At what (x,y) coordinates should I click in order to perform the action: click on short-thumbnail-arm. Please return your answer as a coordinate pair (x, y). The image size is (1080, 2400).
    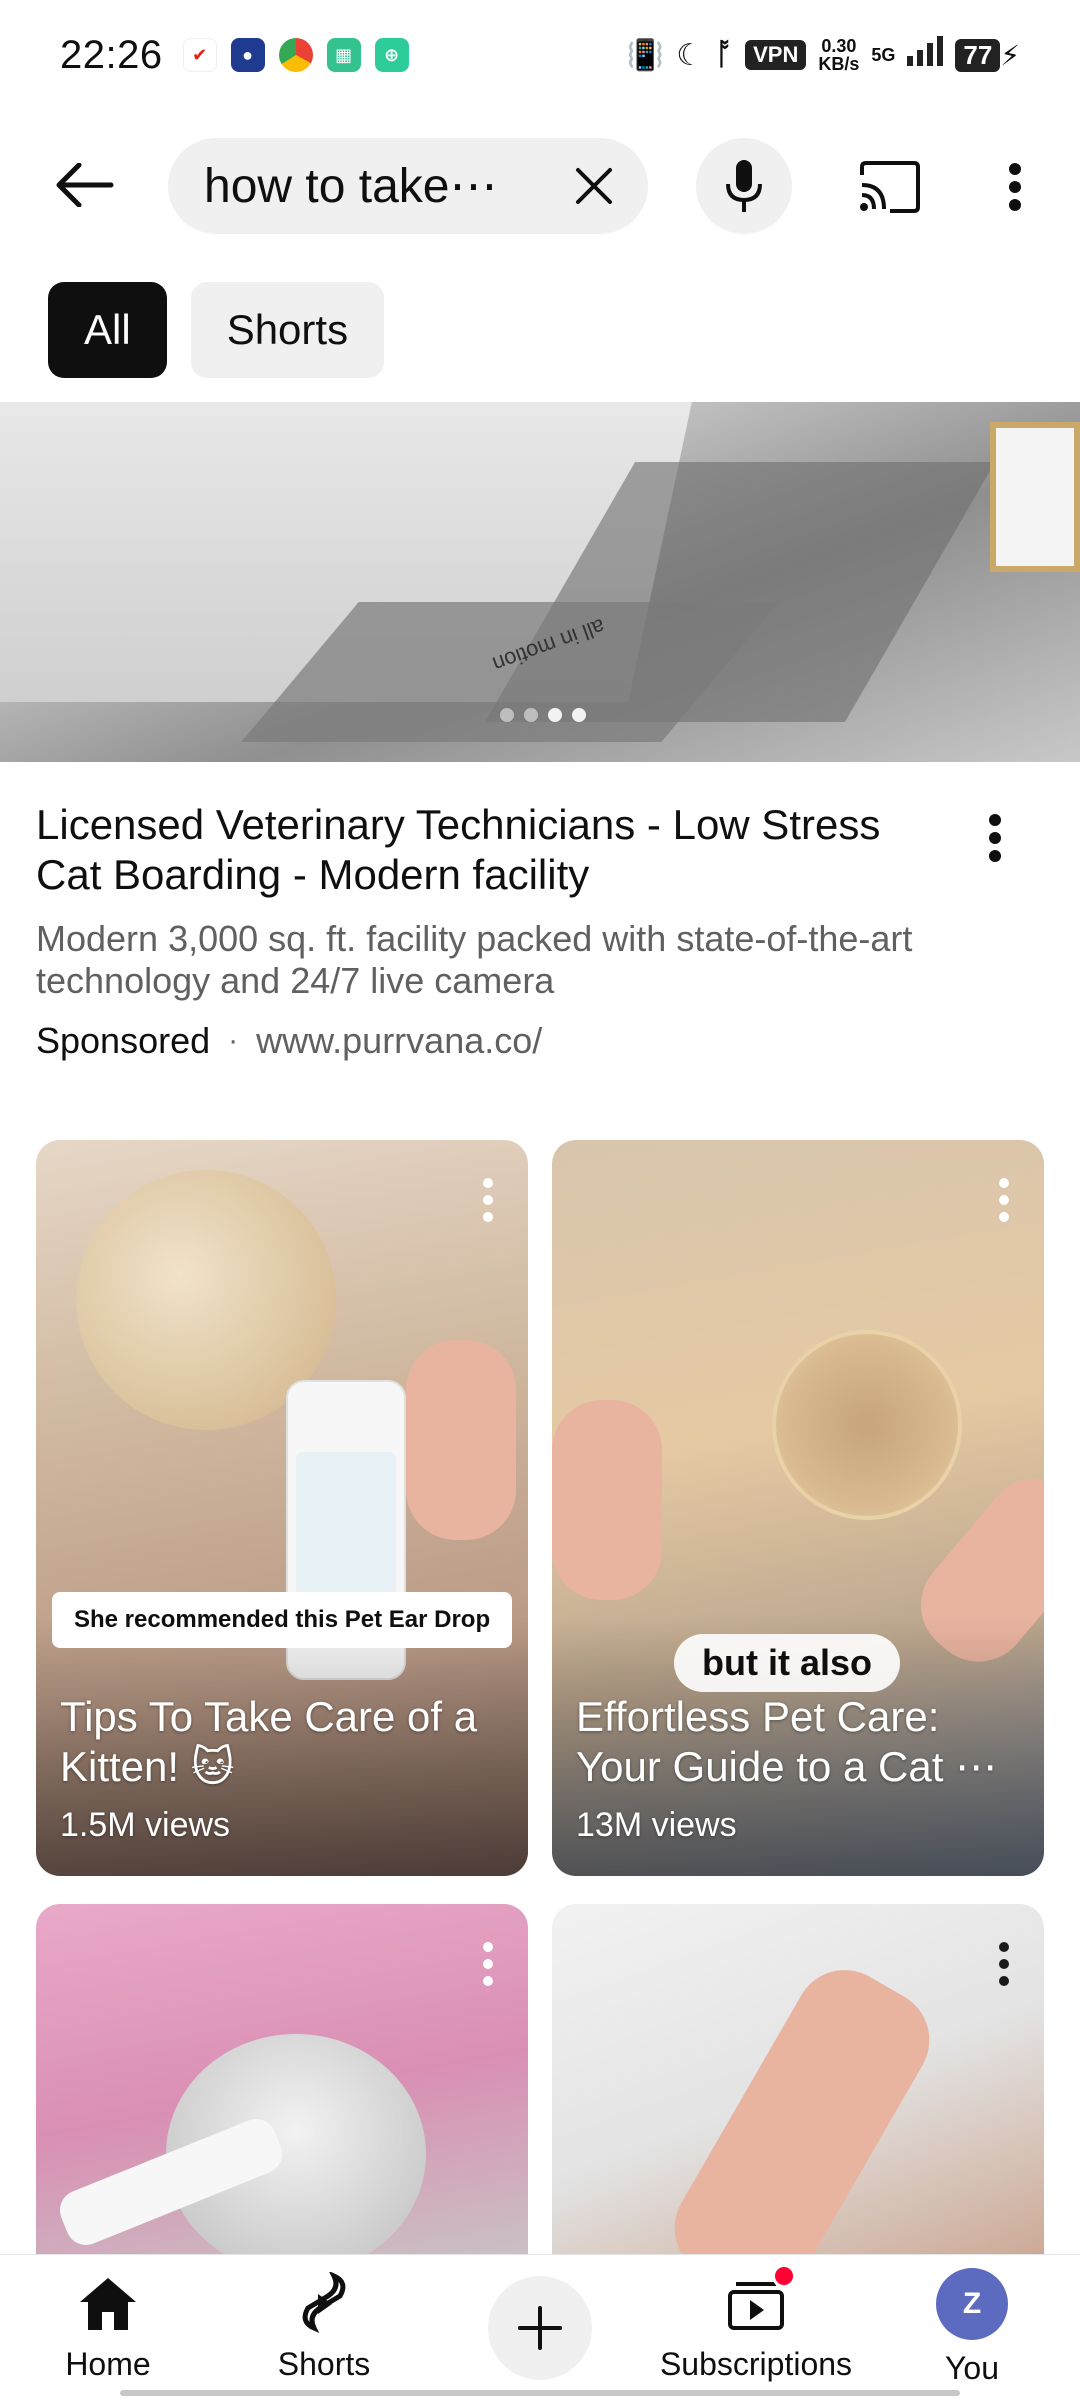
    Looking at the image, I should click on (802, 2117).